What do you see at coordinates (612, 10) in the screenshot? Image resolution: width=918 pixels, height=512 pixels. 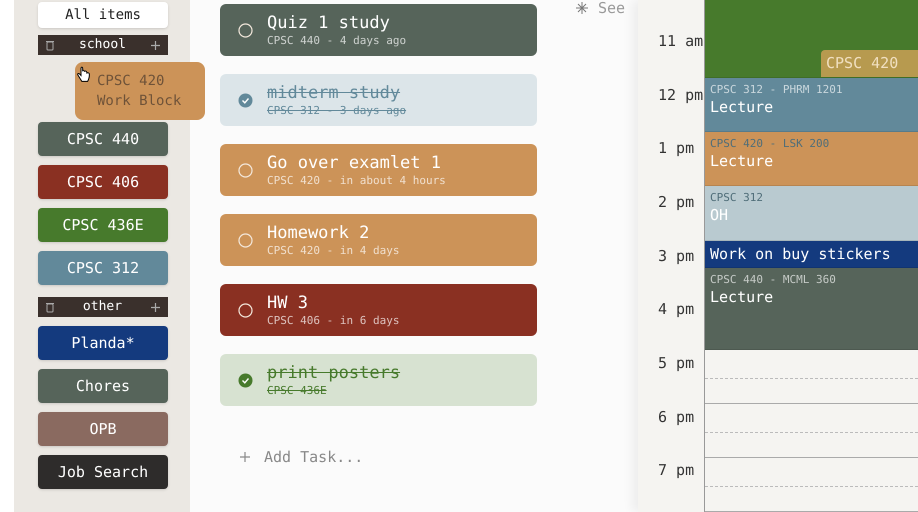 I see `see-link: See` at bounding box center [612, 10].